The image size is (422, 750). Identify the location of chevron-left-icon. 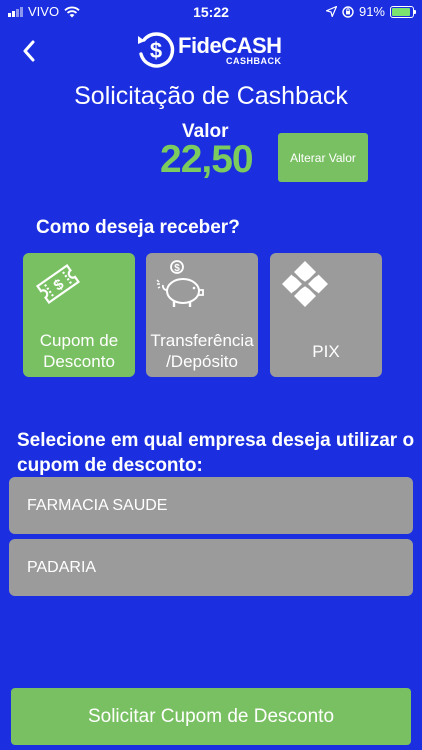
(29, 51).